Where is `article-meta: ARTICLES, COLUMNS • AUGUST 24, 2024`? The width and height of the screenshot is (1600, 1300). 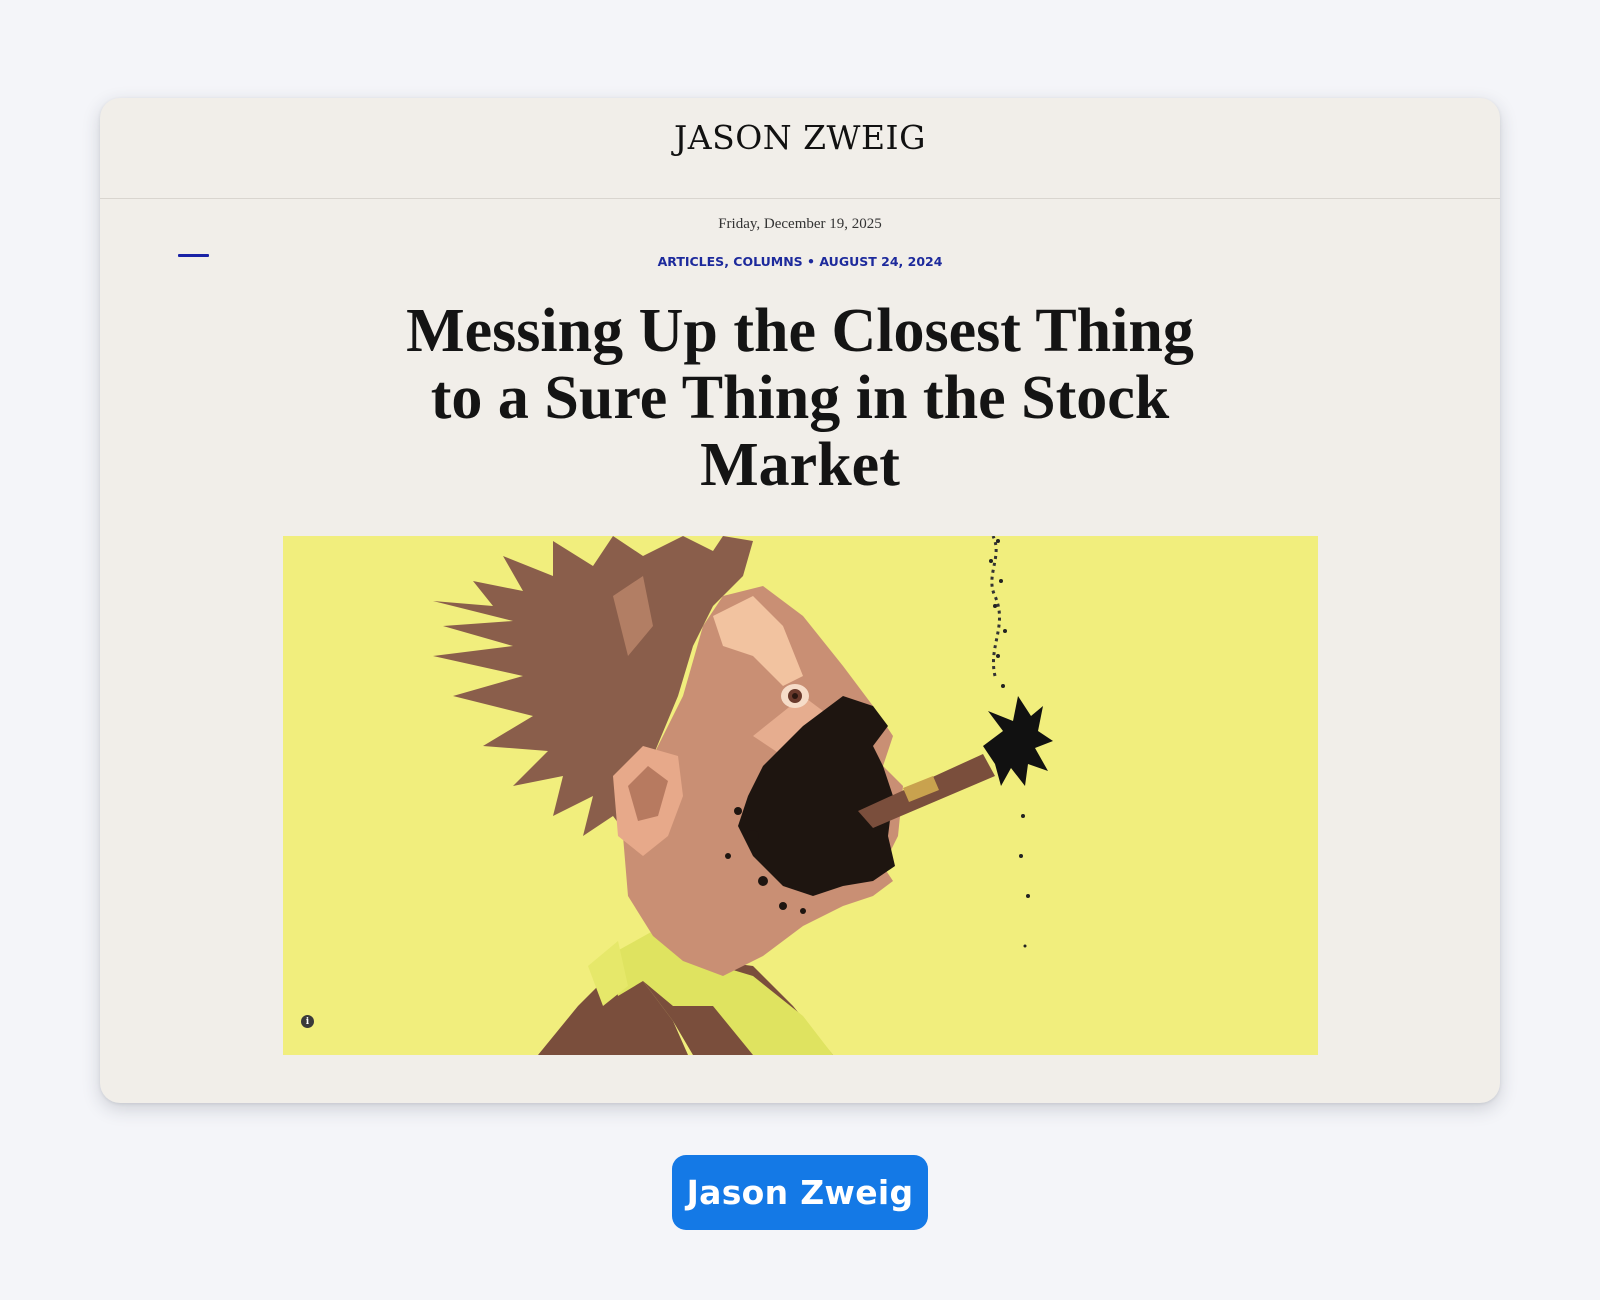 article-meta: ARTICLES, COLUMNS • AUGUST 24, 2024 is located at coordinates (800, 261).